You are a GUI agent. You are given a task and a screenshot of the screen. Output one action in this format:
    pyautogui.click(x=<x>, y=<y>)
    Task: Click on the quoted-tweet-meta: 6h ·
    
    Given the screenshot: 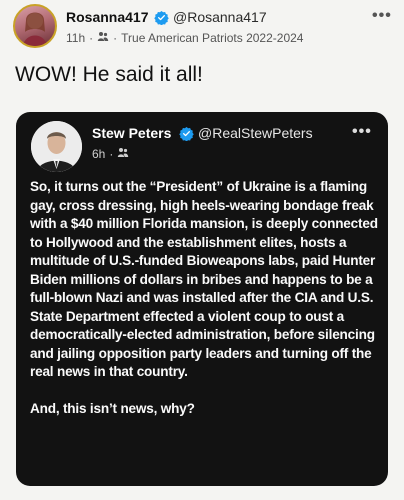 What is the action you would take?
    pyautogui.click(x=110, y=154)
    